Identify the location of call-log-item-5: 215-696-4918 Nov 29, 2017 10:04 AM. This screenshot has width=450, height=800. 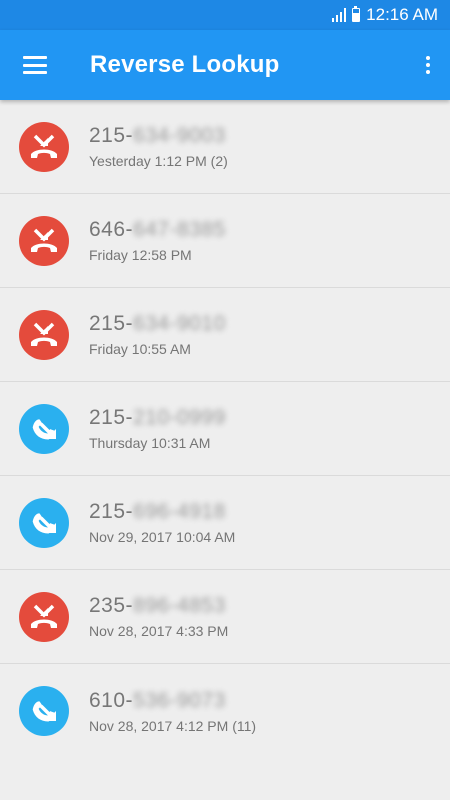
(225, 523).